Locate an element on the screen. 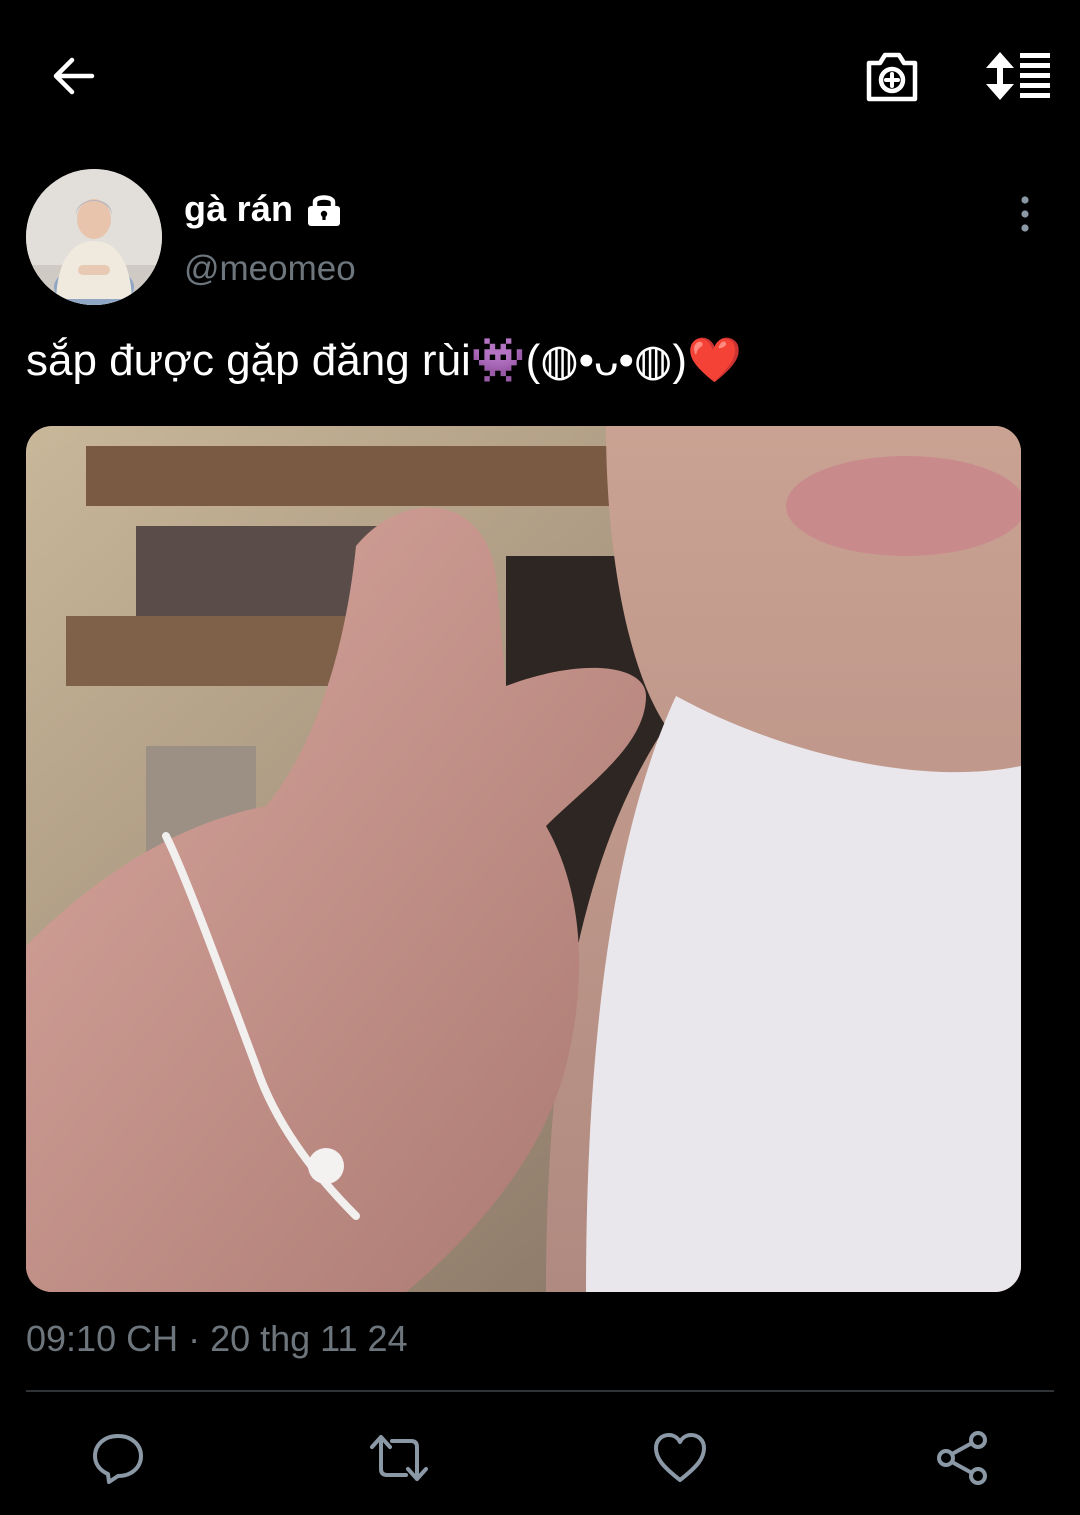 This screenshot has width=1080, height=1515. avatar is located at coordinates (94, 237).